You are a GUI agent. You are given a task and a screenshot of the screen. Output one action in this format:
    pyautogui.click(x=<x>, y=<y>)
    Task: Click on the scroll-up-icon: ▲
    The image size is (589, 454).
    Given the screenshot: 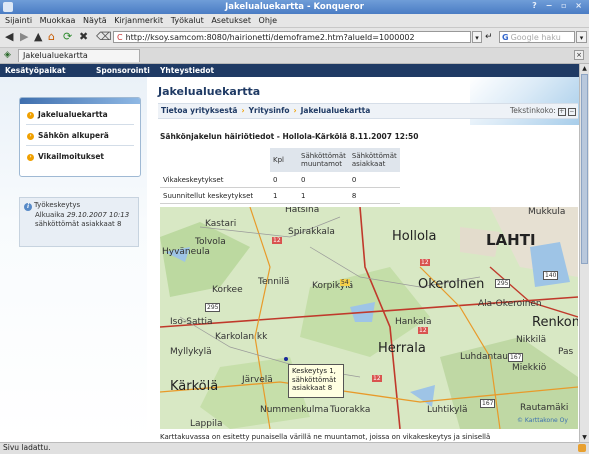 What is the action you would take?
    pyautogui.click(x=584, y=68)
    